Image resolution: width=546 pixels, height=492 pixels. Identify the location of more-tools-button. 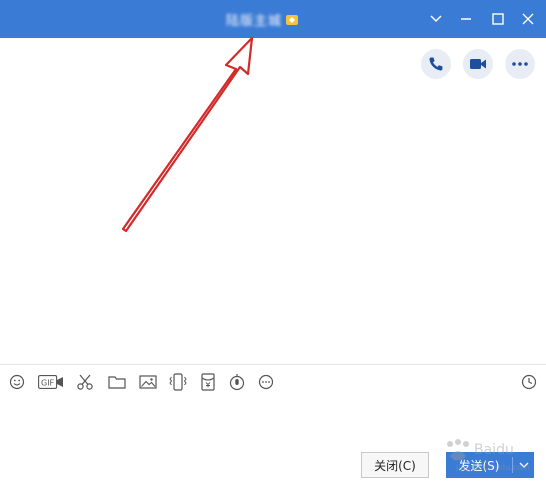
(266, 382).